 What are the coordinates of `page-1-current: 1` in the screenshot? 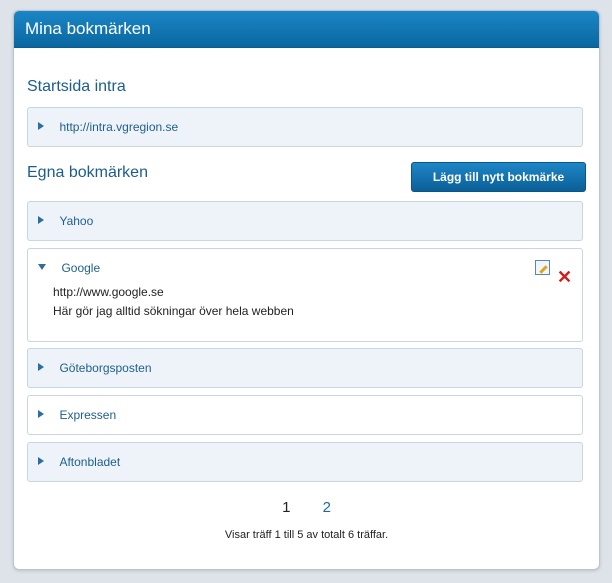 It's located at (286, 507).